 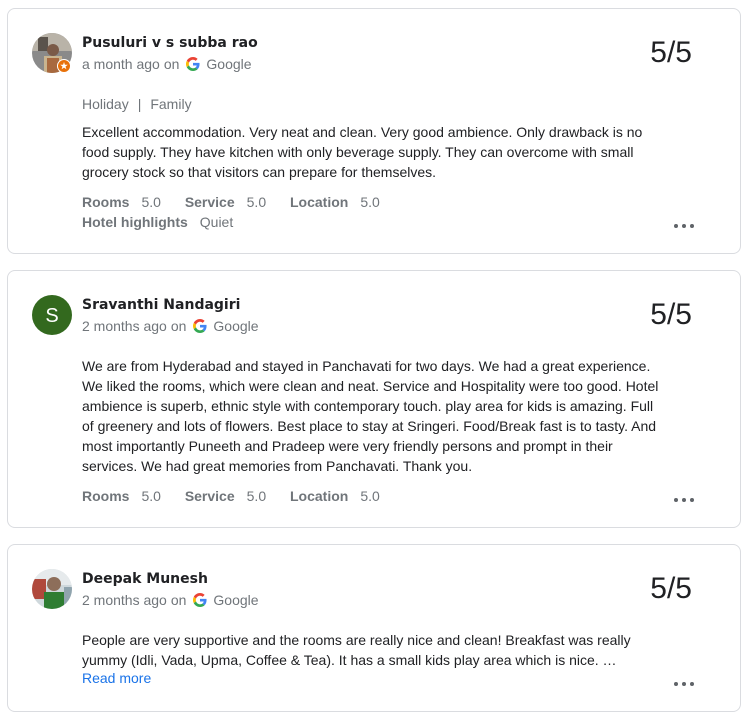 I want to click on review-meta: a month ago on Google, so click(x=167, y=64).